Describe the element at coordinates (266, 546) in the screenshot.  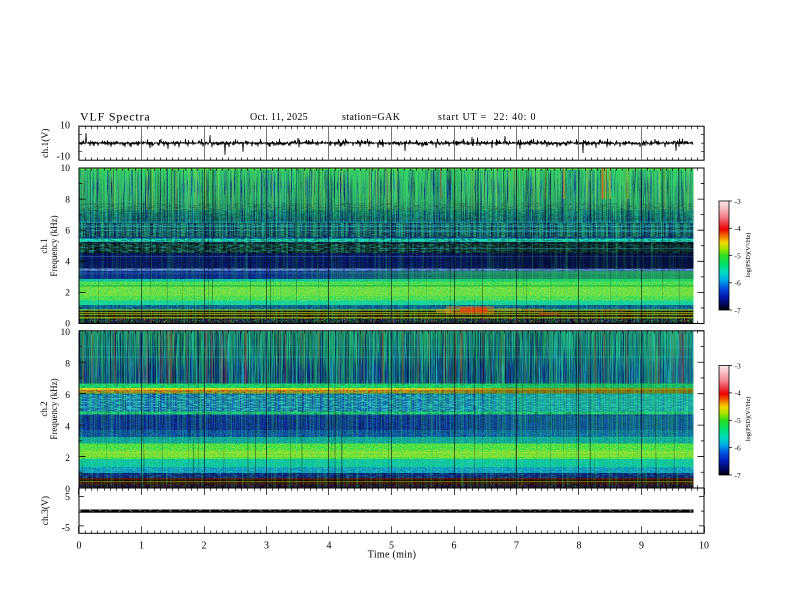
I see `svg-text: 3` at that location.